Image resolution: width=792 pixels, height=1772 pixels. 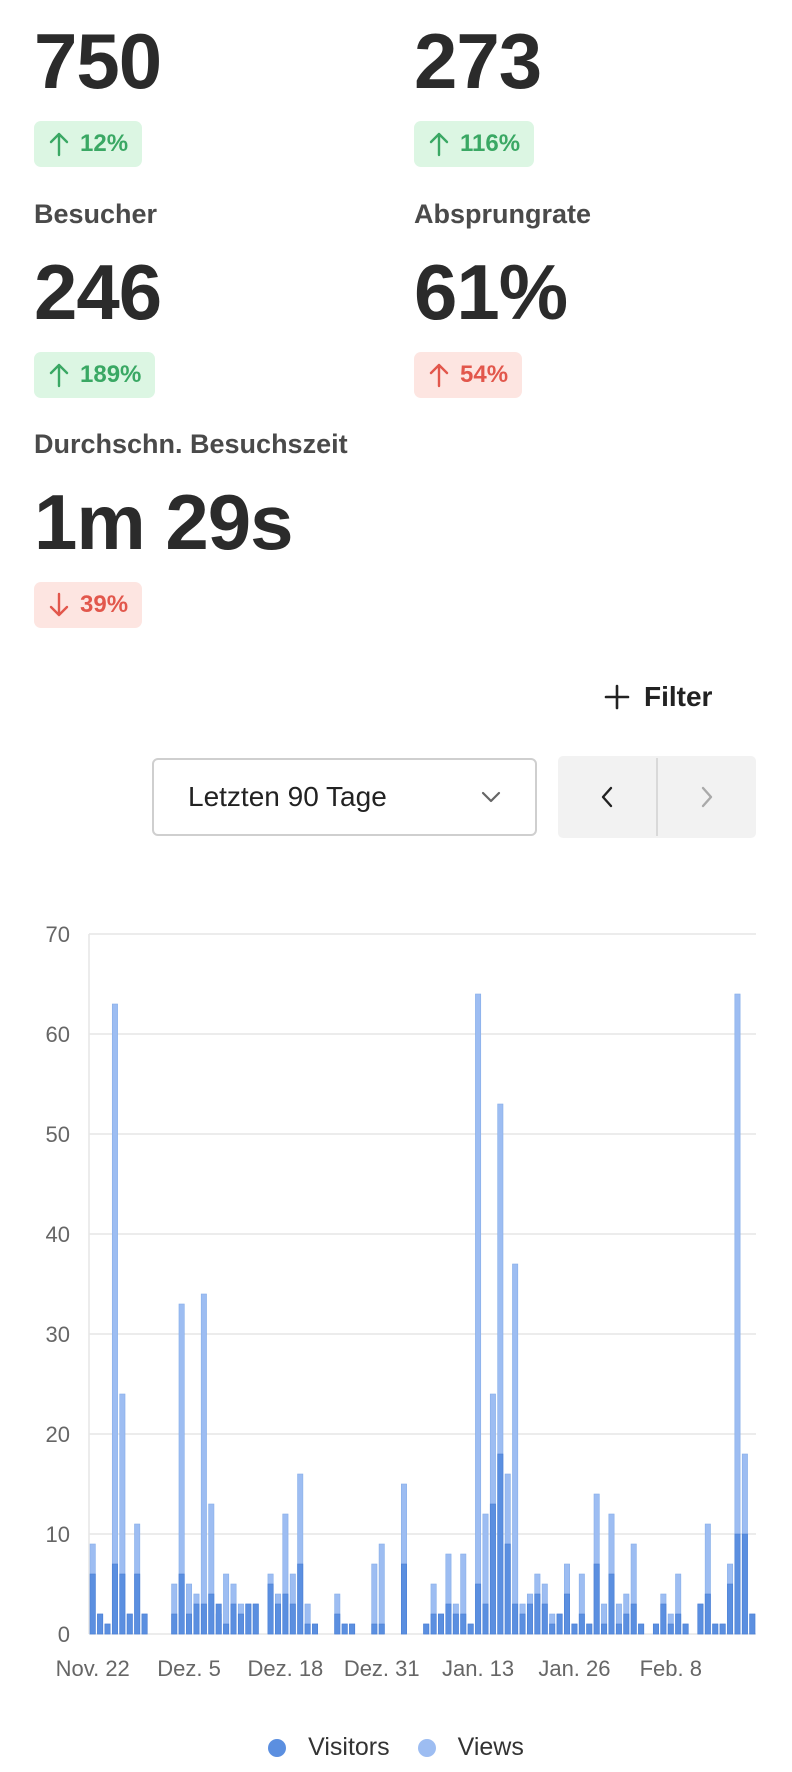 I want to click on metric-bounce-rate: Absprungrate 61% 54%, so click(x=502, y=298).